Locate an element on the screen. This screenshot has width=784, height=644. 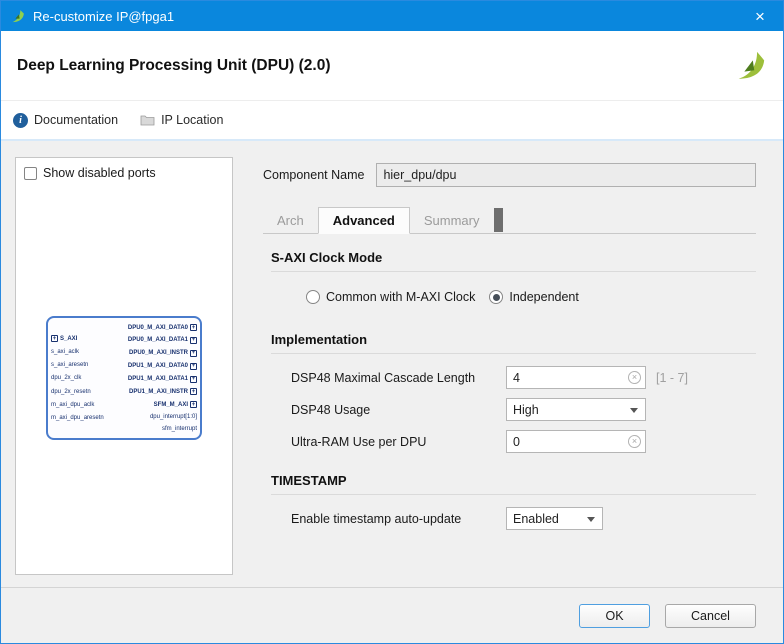
dsp48-cascade-row: DSP48 Maximal Cascade Length × [1 - 7] is located at coordinates (523, 377).